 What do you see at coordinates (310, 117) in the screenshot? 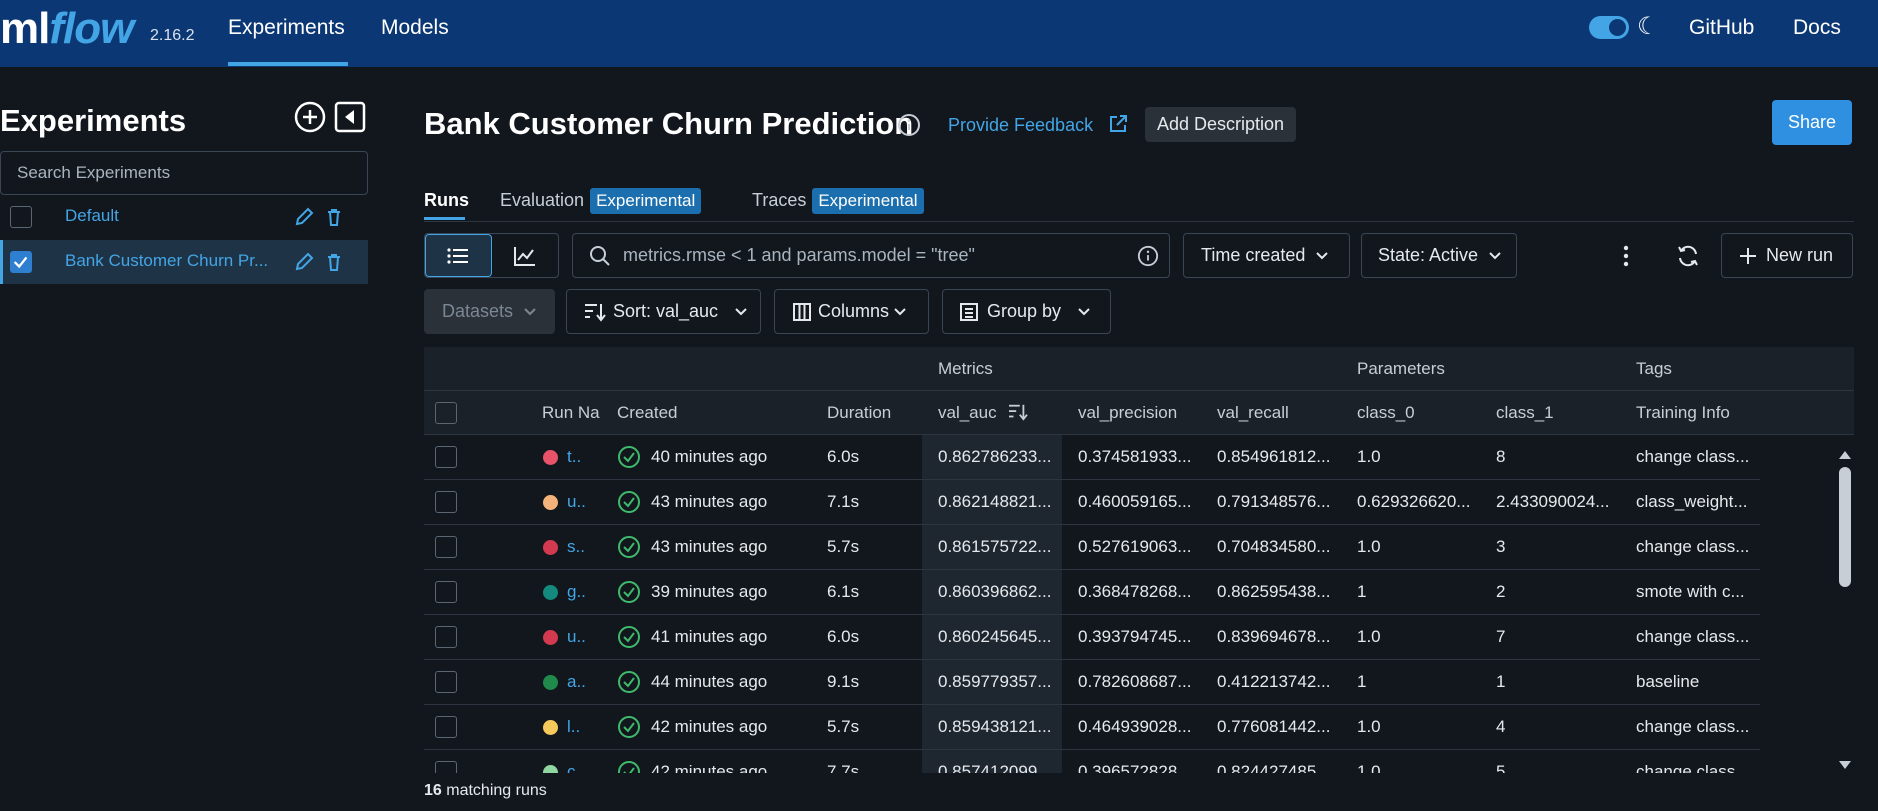
I see `create-experiment-icon` at bounding box center [310, 117].